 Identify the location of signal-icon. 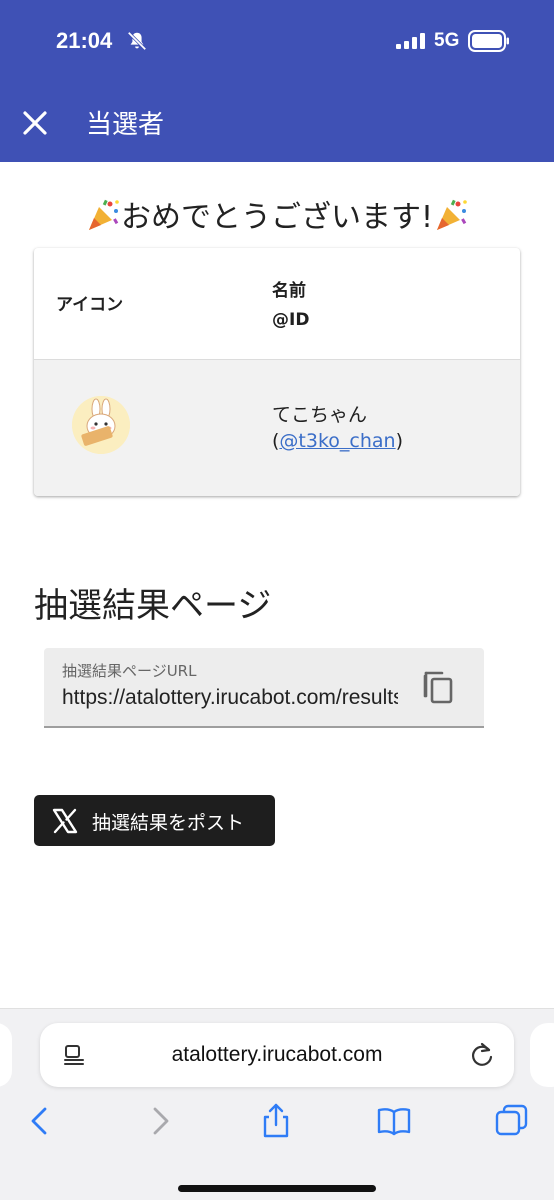
(410, 41).